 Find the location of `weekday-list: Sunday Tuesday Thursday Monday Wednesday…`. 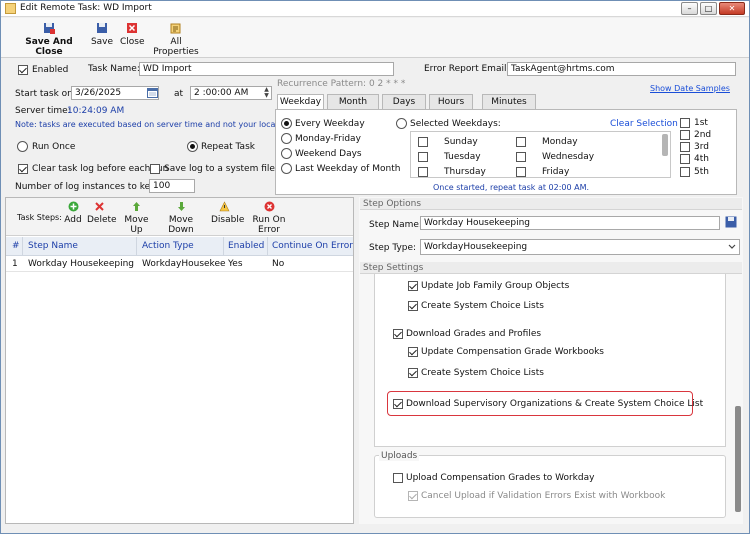

weekday-list: Sunday Tuesday Thursday Monday Wednesday… is located at coordinates (540, 154).